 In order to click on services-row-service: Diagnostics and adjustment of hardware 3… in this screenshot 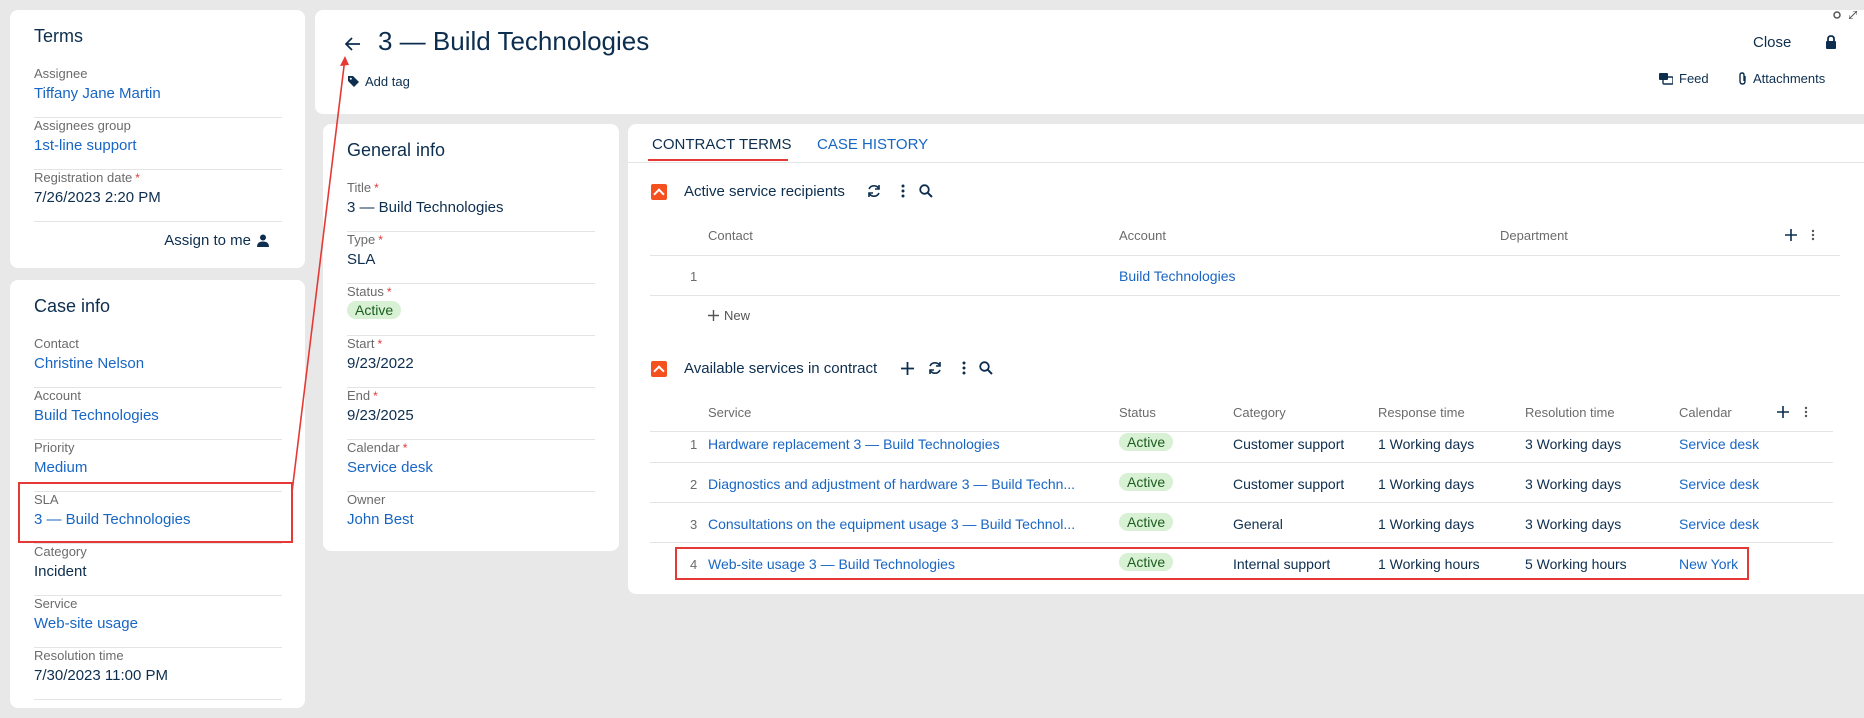, I will do `click(904, 484)`.